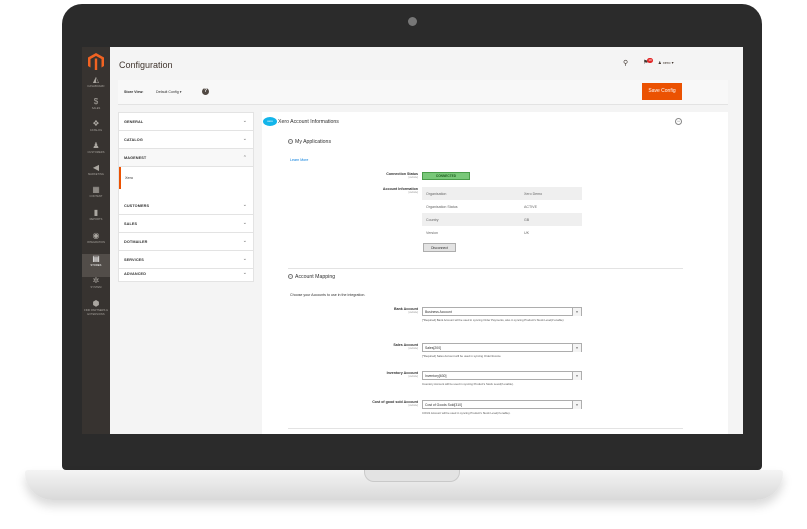 The image size is (807, 529). I want to click on dollar-icon: $, so click(96, 101).